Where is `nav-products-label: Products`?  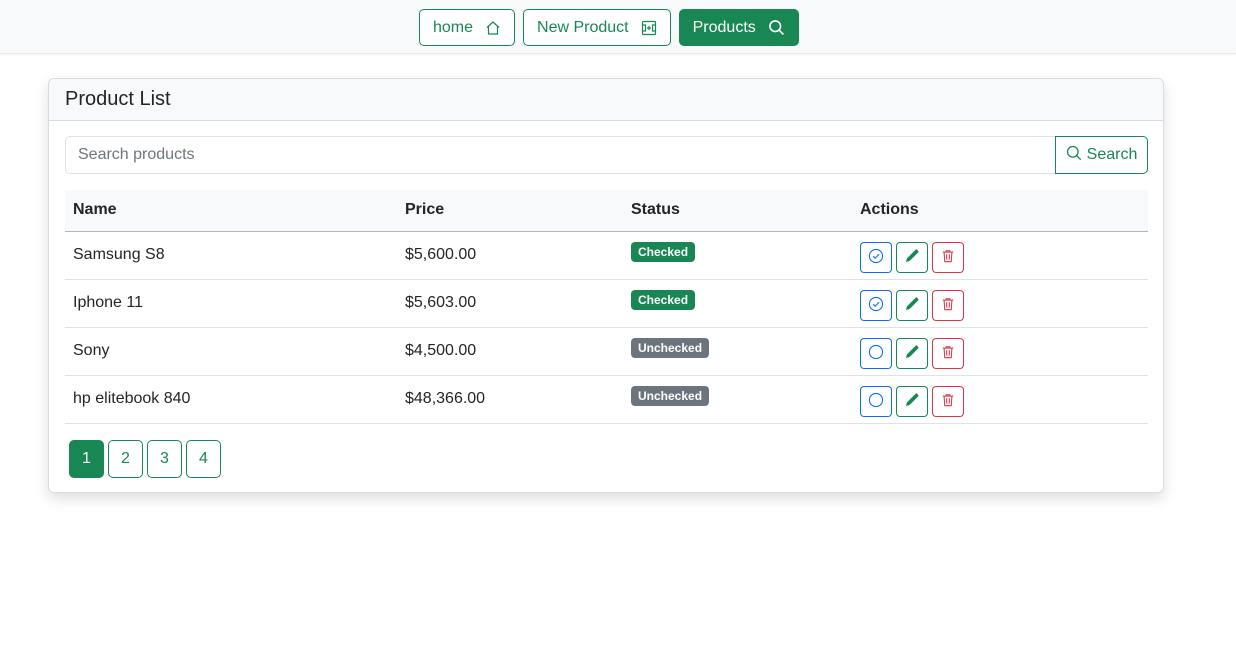 nav-products-label: Products is located at coordinates (724, 27).